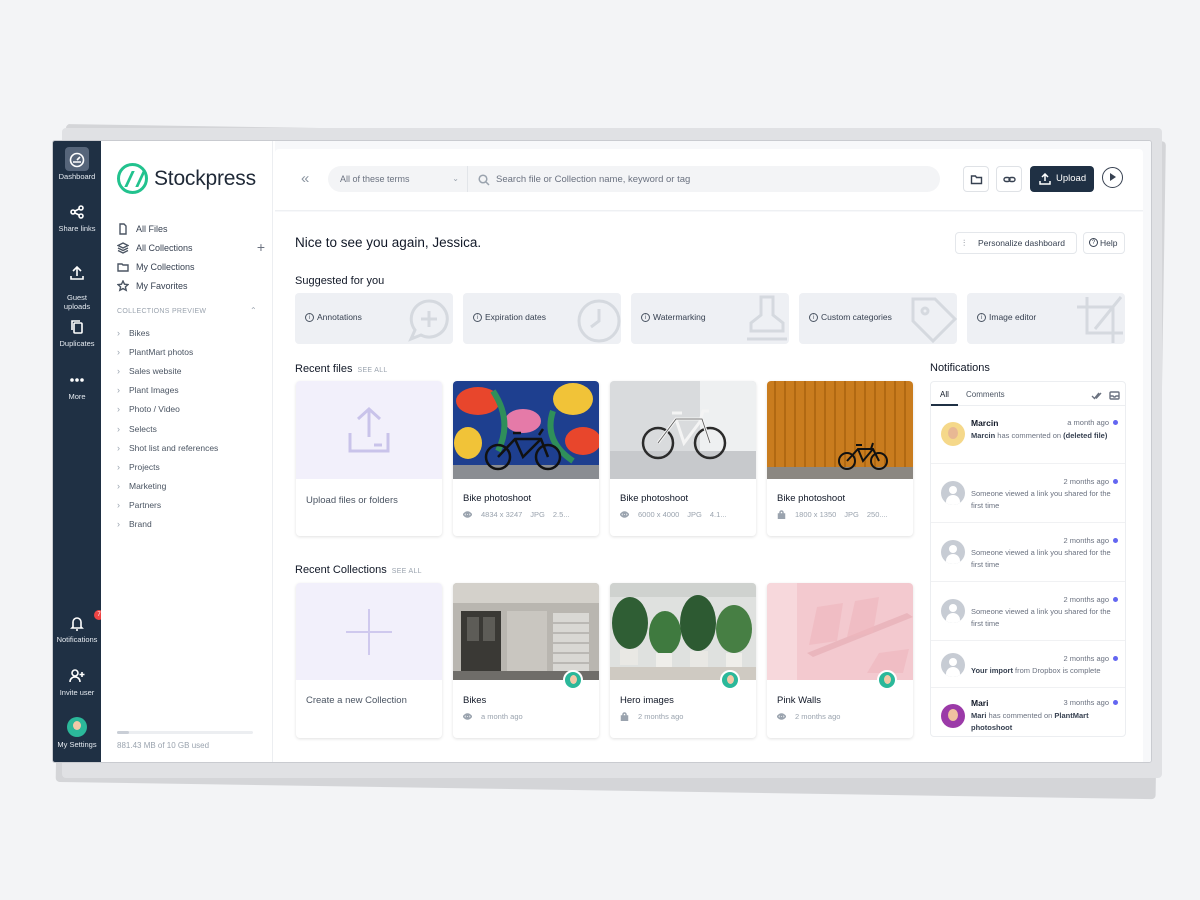 Image resolution: width=1200 pixels, height=900 pixels. Describe the element at coordinates (154, 390) in the screenshot. I see `collection-item-label: Plant Images` at that location.